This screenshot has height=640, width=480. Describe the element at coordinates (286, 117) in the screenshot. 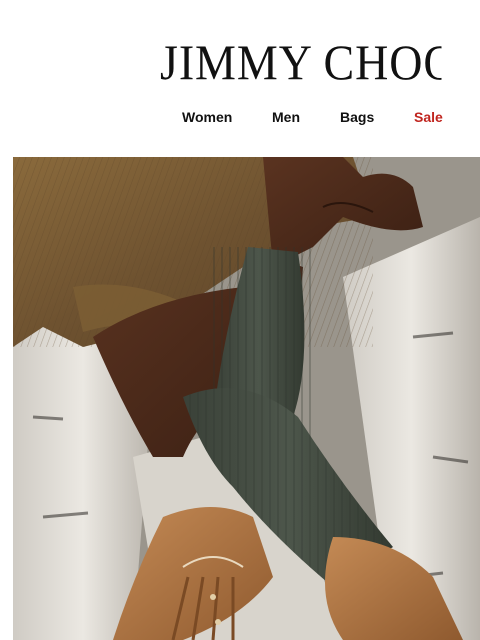

I see `nav-link-men: Men` at that location.